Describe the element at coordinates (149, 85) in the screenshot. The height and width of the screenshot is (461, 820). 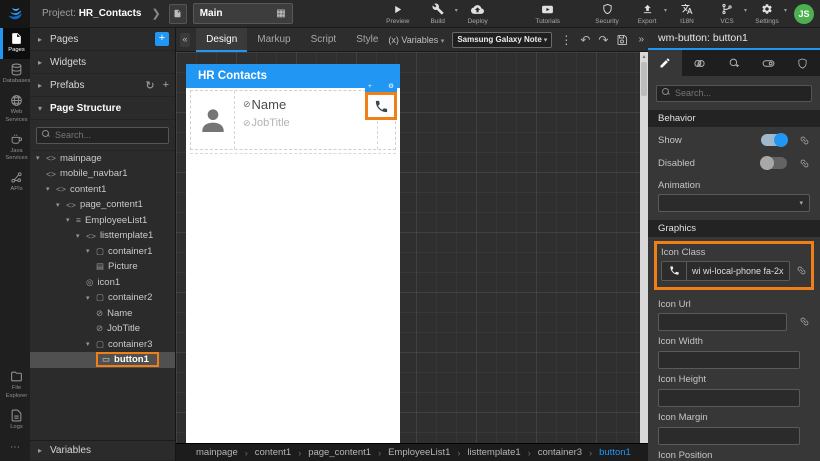
I see `refresh-prefabs-icon: ↻` at that location.